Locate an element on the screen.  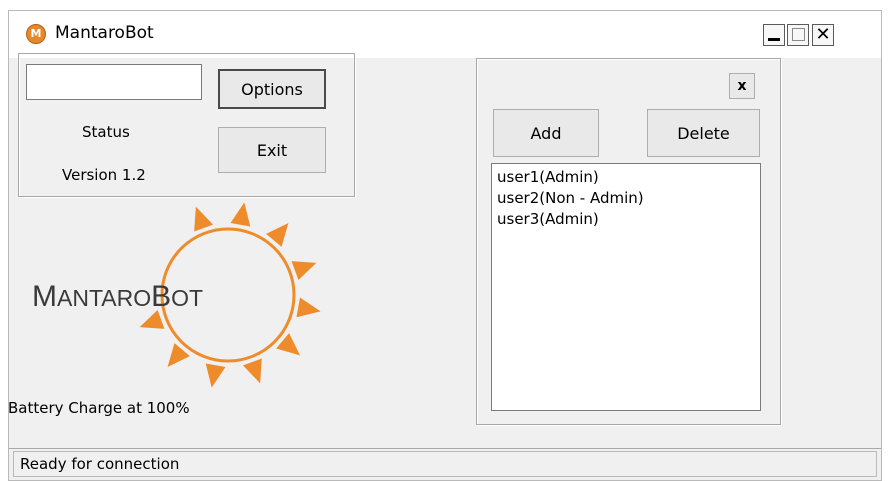
list-item: user3(Admin) is located at coordinates (626, 219).